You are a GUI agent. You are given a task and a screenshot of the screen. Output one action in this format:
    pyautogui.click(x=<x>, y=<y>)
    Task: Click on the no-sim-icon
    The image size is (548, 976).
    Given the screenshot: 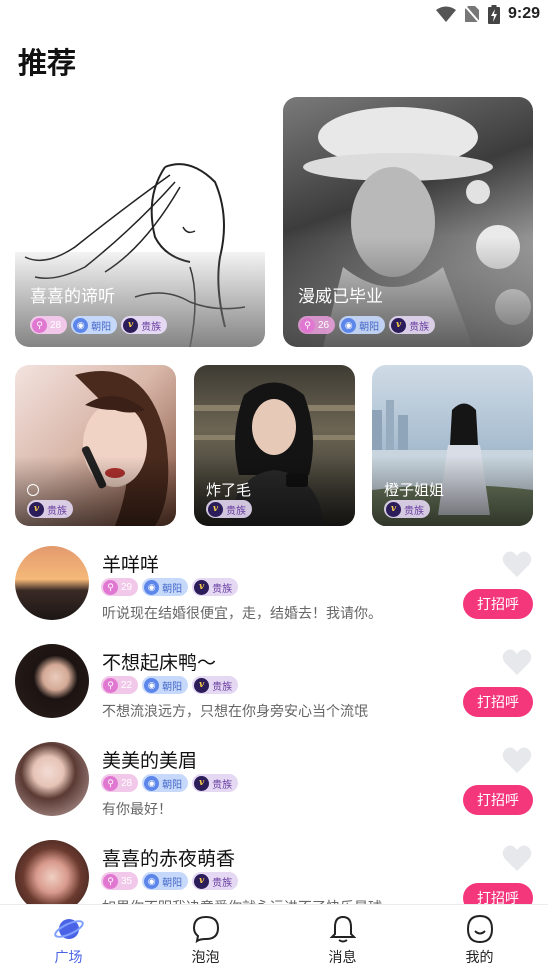 What is the action you would take?
    pyautogui.click(x=472, y=14)
    